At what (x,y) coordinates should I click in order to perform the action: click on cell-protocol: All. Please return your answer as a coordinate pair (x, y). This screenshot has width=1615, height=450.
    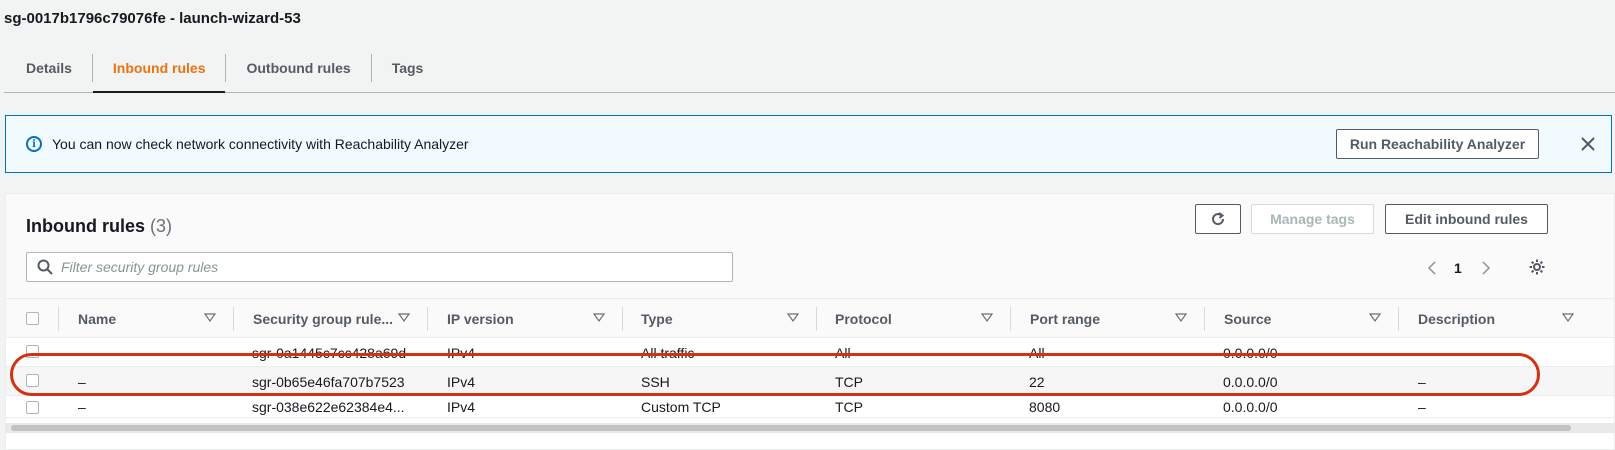
    Looking at the image, I should click on (843, 352).